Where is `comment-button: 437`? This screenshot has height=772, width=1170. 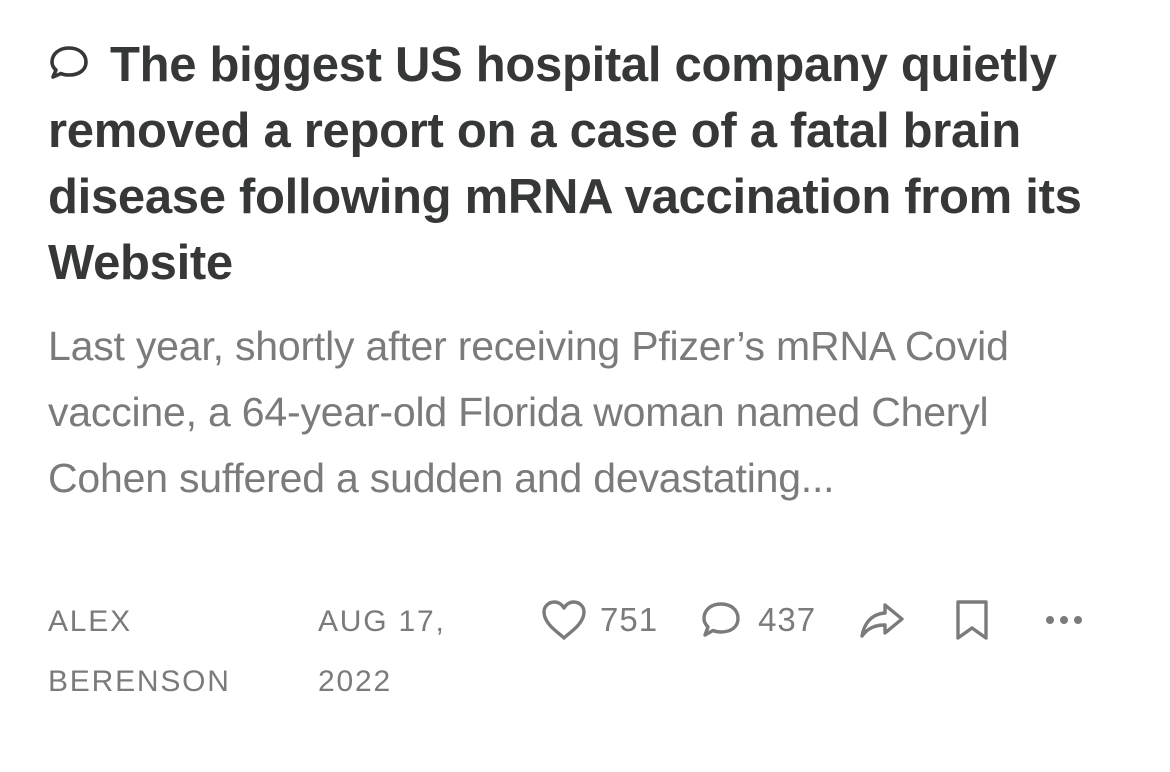 comment-button: 437 is located at coordinates (758, 620).